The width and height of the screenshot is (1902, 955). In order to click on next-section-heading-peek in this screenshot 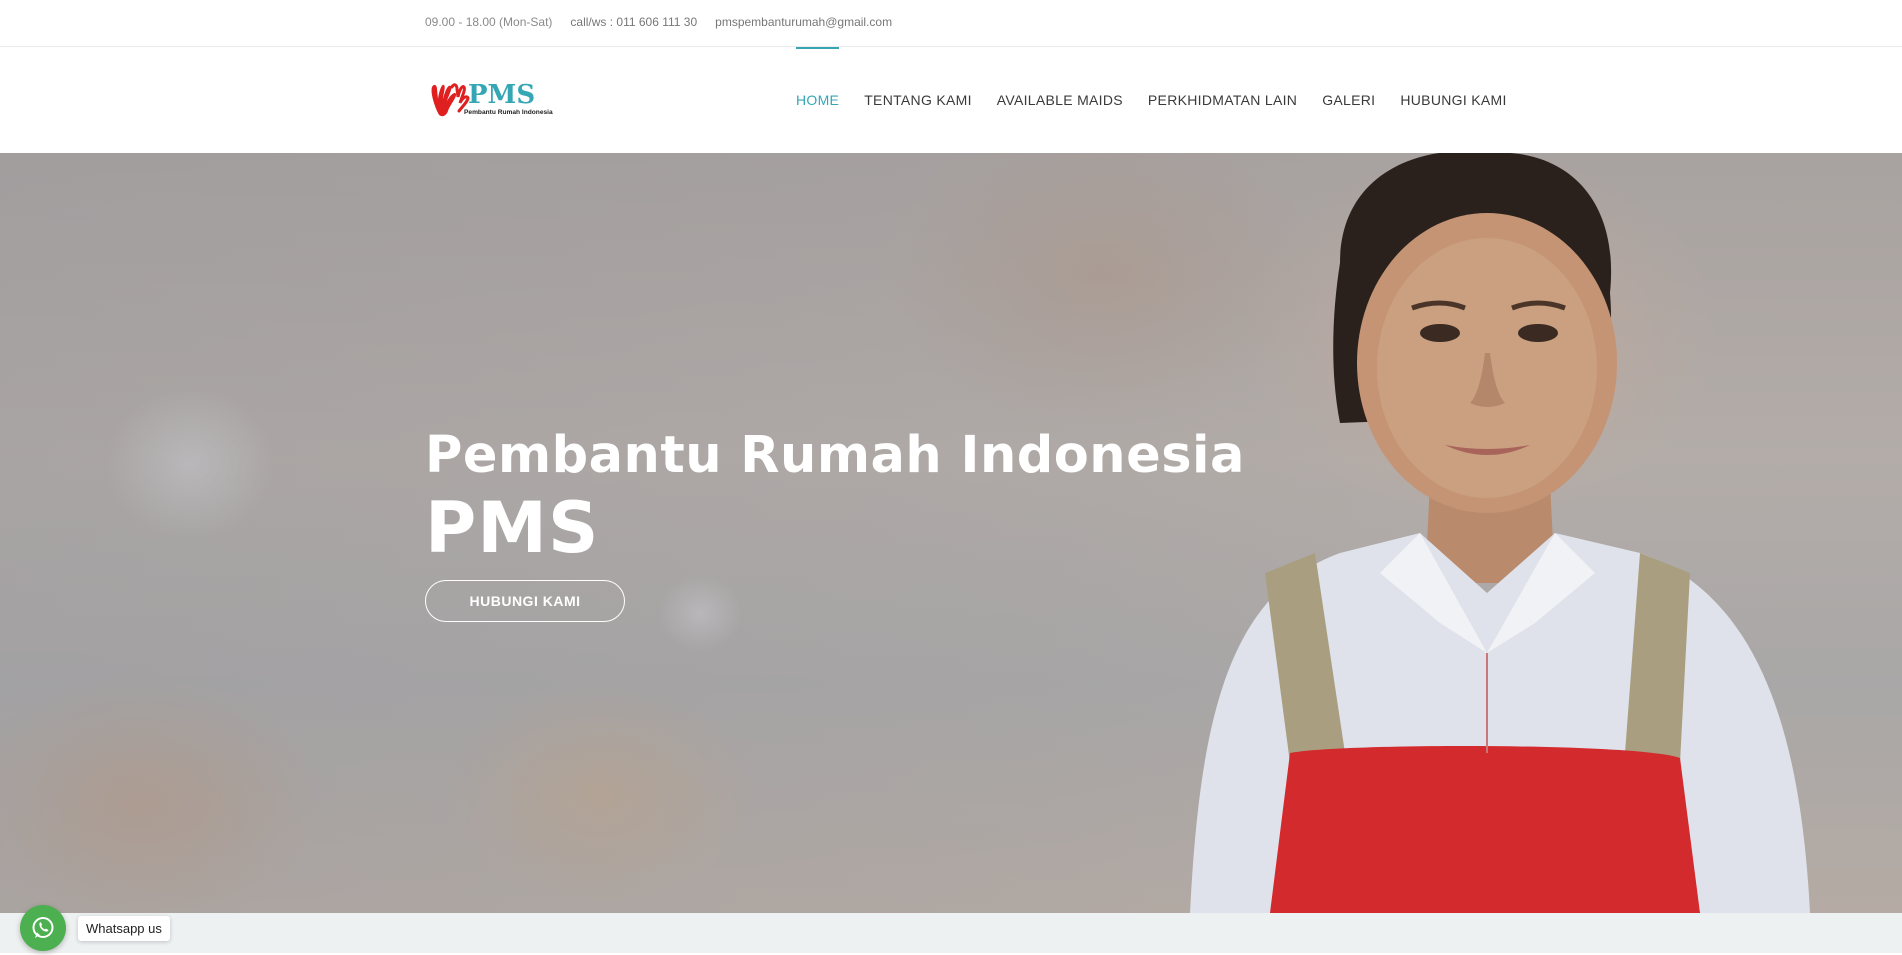, I will do `click(952, 950)`.